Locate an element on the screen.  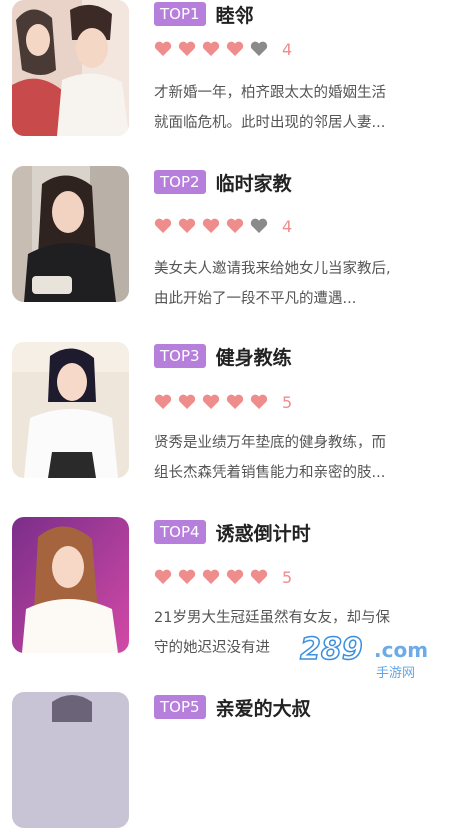
rank-badge: TOP2 is located at coordinates (180, 182).